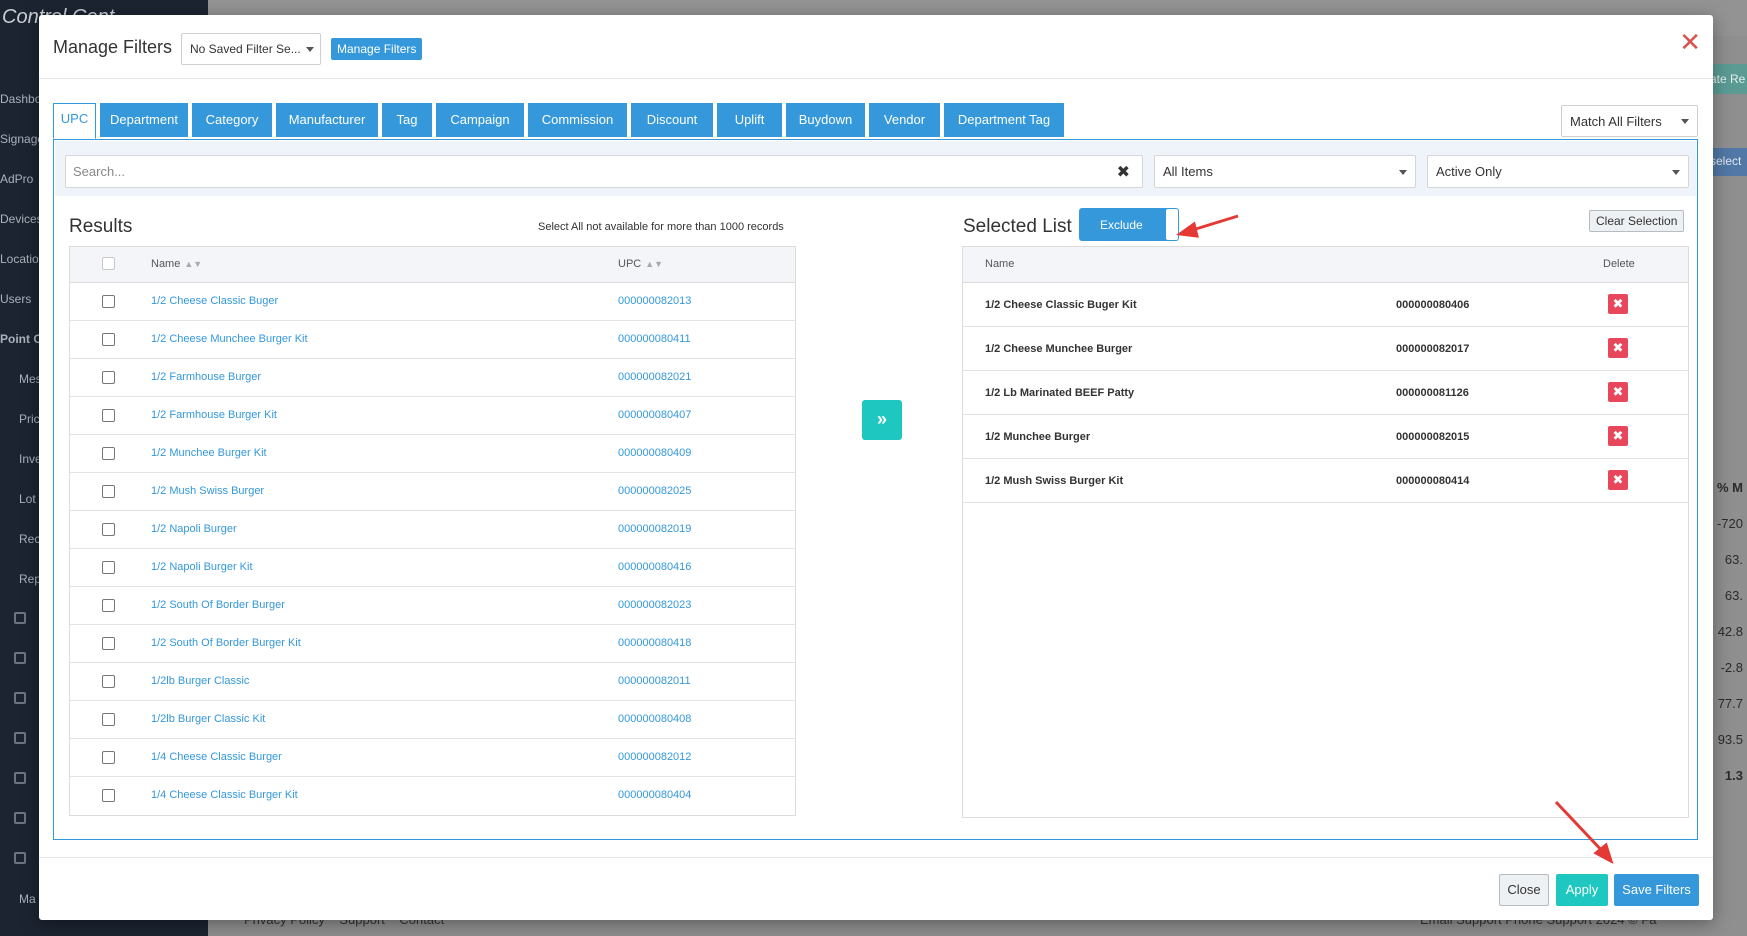 The width and height of the screenshot is (1747, 936). I want to click on item-name-link: 1/2 Mush Swiss Burger, so click(207, 491).